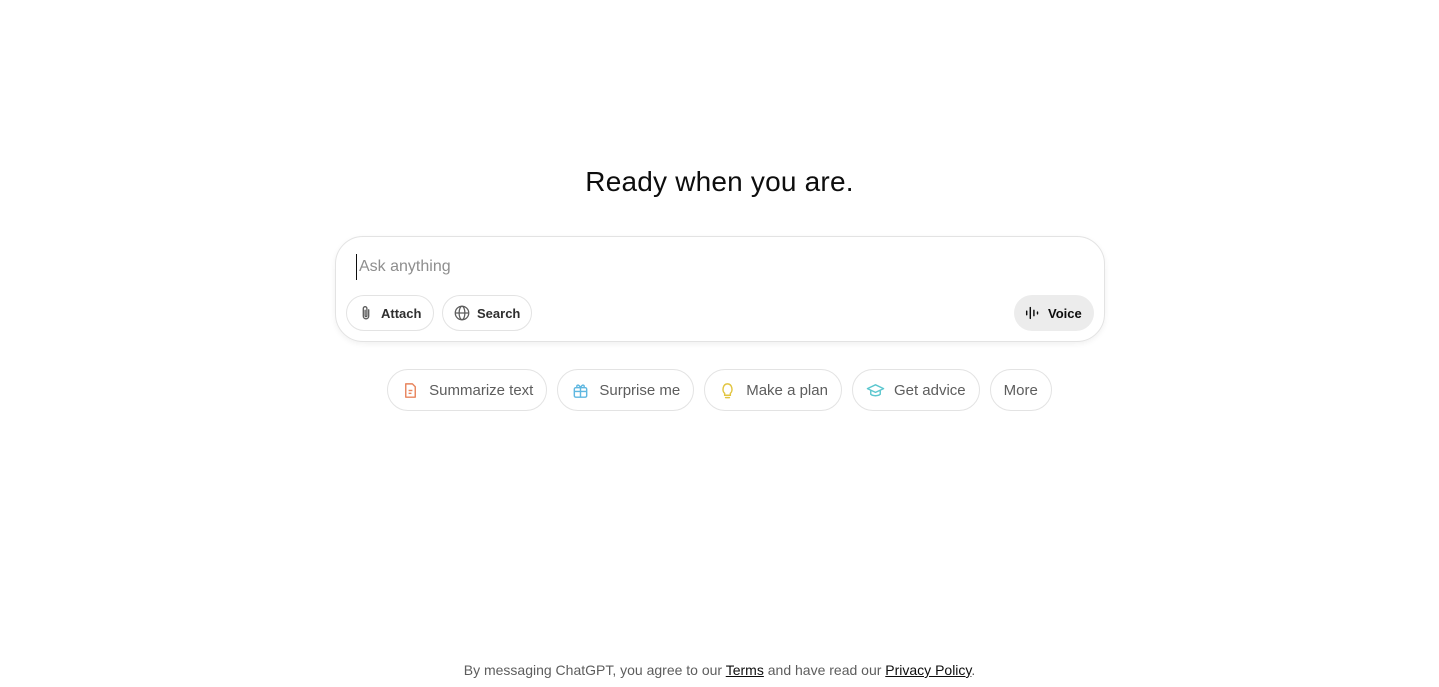 This screenshot has height=687, width=1439. What do you see at coordinates (720, 289) in the screenshot?
I see `composer: Attach Search Voice` at bounding box center [720, 289].